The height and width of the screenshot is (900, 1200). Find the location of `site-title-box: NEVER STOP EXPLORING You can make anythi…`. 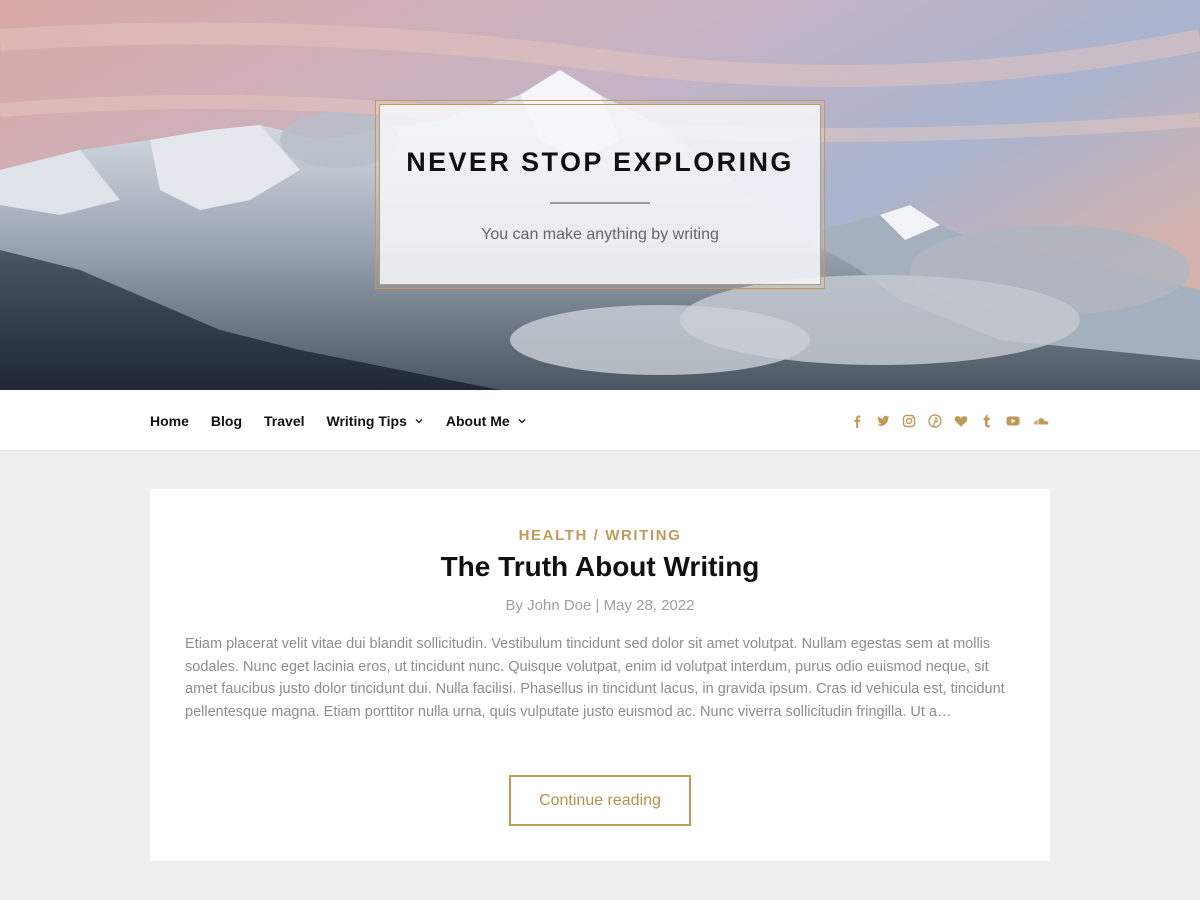

site-title-box: NEVER STOP EXPLORING You can make anythi… is located at coordinates (600, 194).